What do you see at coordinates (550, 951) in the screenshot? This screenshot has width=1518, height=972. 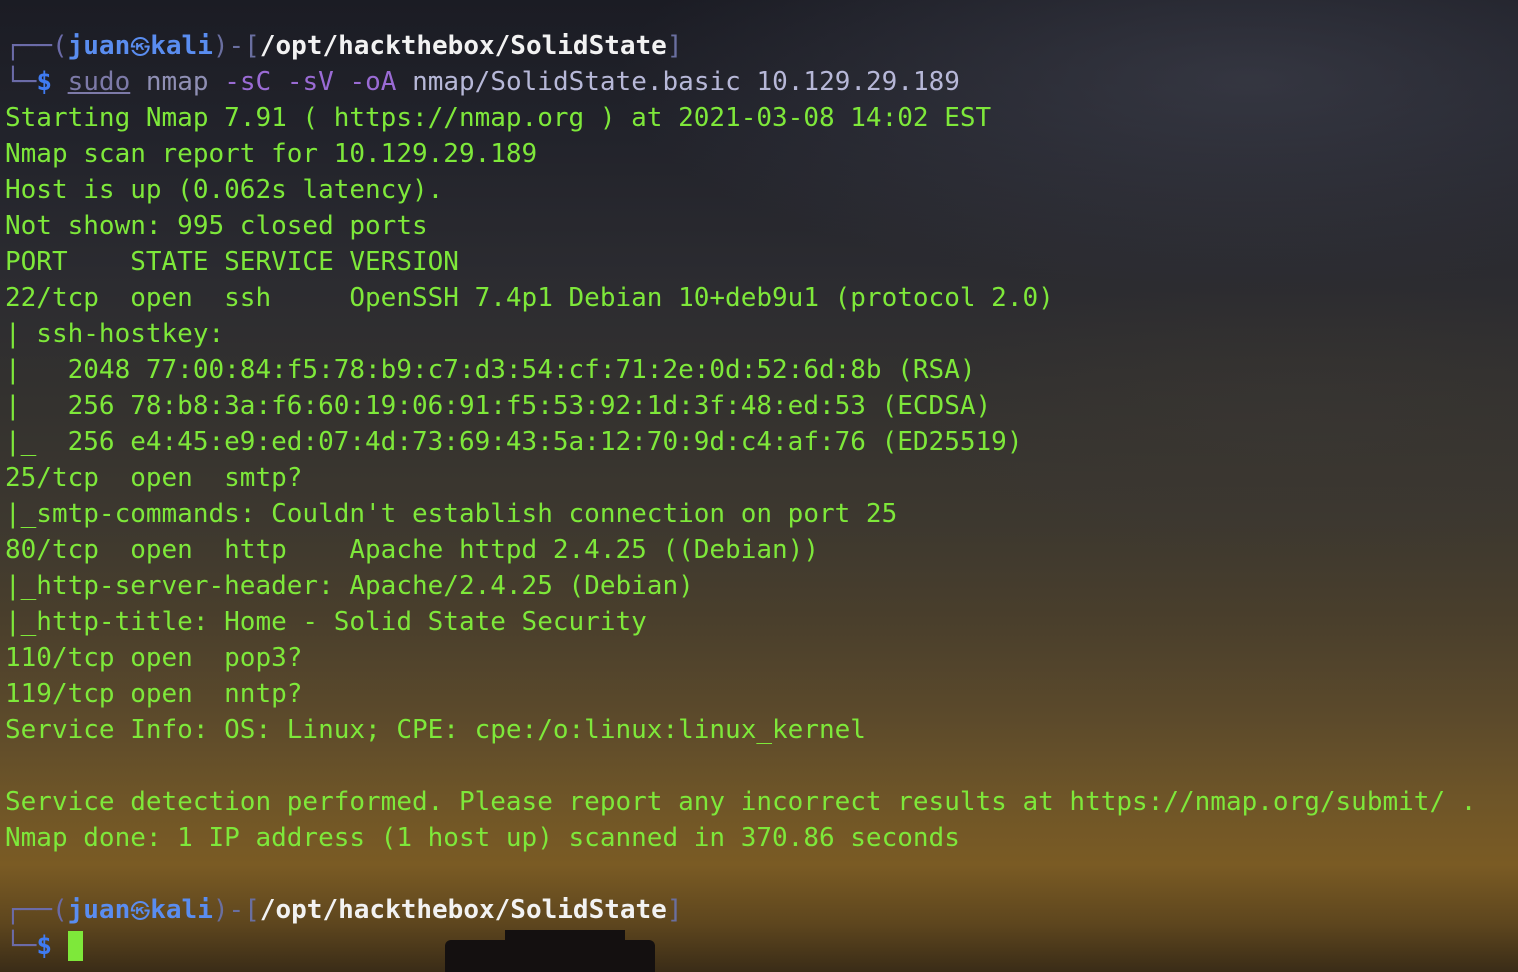 I see `background-silhouette` at bounding box center [550, 951].